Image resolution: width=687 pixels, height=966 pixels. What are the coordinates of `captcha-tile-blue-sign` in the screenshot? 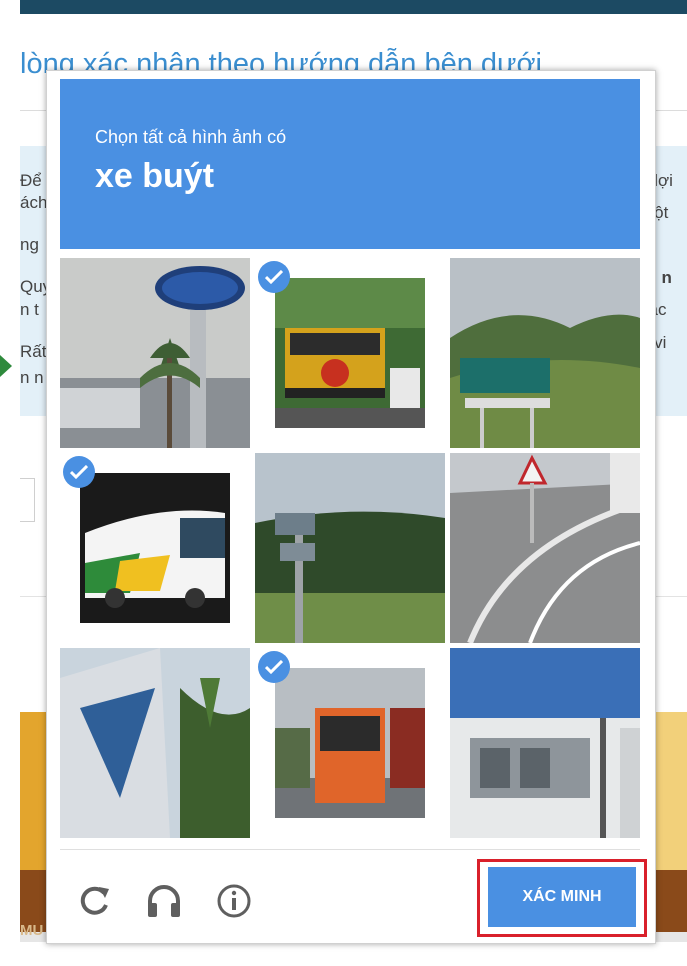 It's located at (155, 743).